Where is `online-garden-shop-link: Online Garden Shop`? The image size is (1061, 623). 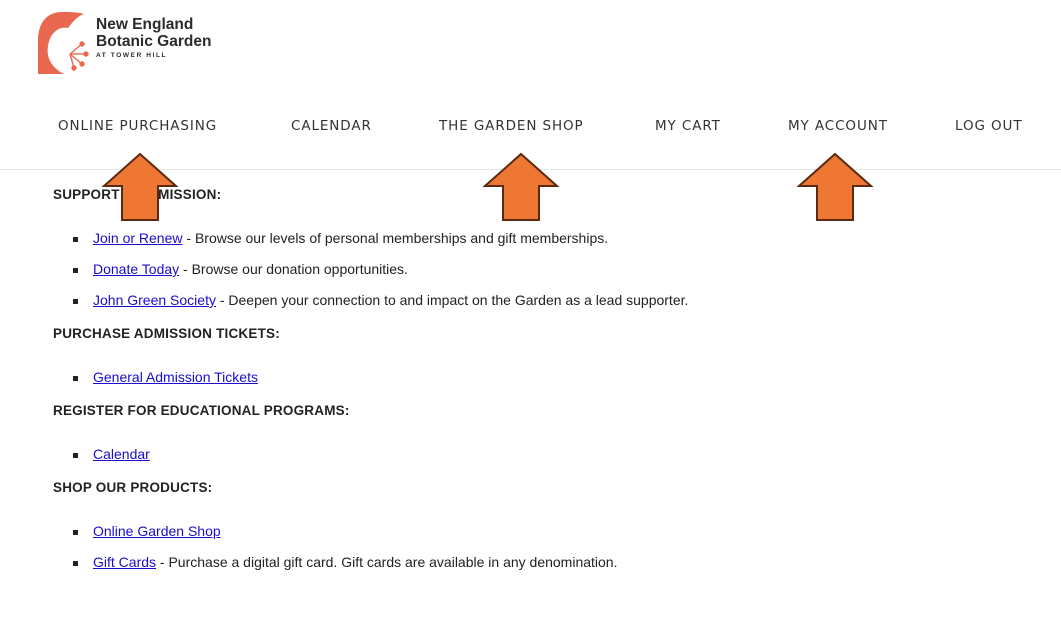 online-garden-shop-link: Online Garden Shop is located at coordinates (157, 531).